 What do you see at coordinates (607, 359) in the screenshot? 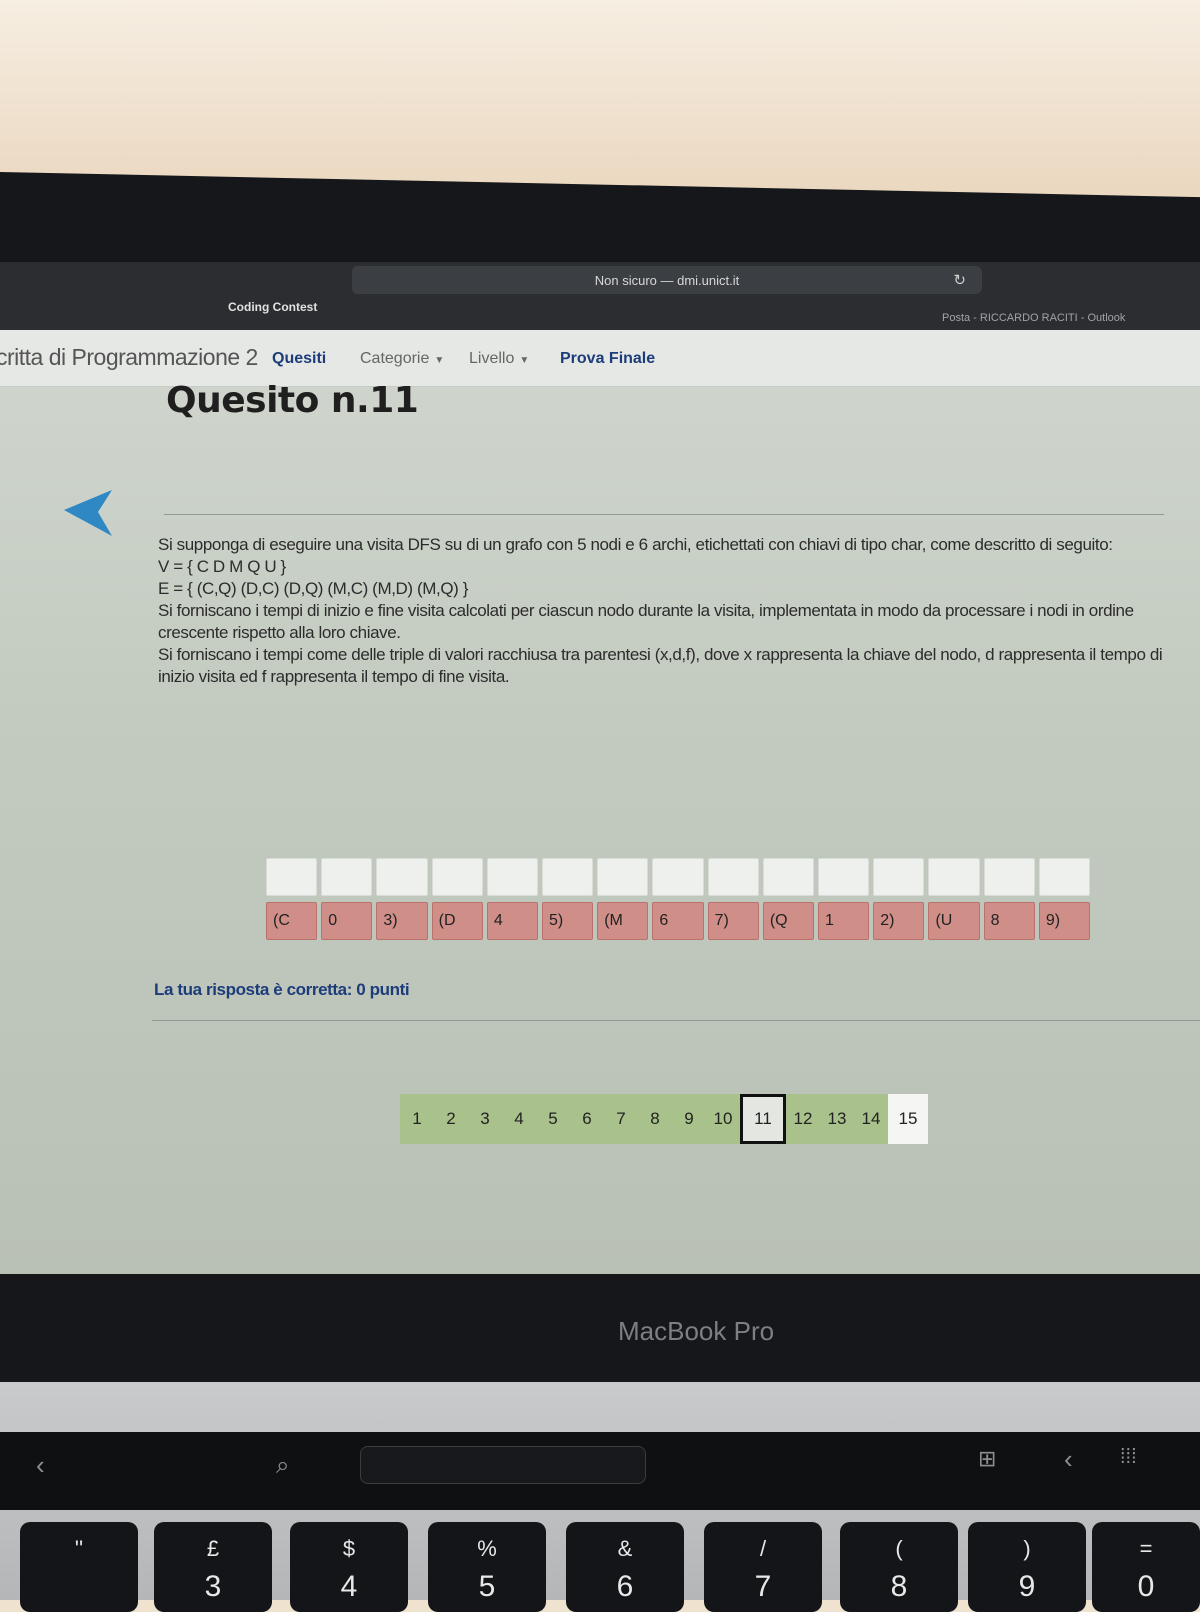
I see `nav-prova-finale: Prova Finale` at bounding box center [607, 359].